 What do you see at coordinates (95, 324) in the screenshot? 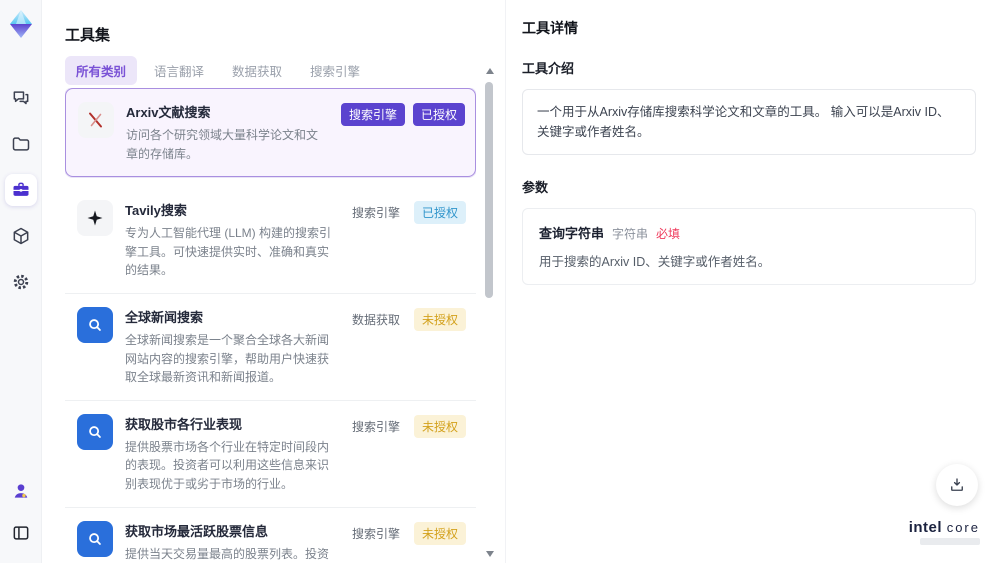
I see `news-search-icon` at bounding box center [95, 324].